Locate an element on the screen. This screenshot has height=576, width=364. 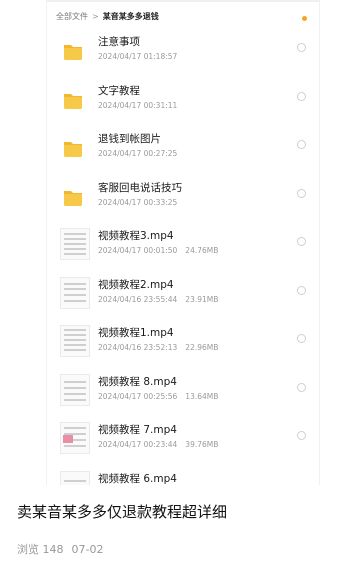
file-row: 视频教程2.mp4 2024/04/16 23:55:44 23.91MB is located at coordinates (183, 296).